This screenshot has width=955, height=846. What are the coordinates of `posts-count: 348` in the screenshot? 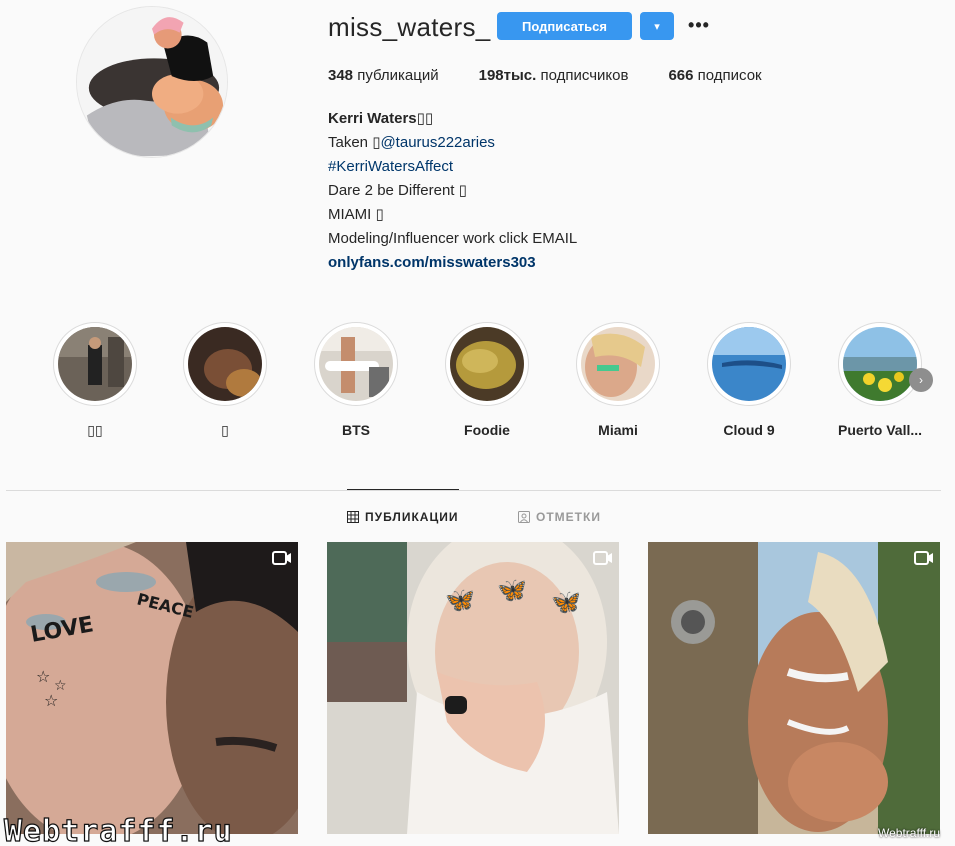 It's located at (341, 75).